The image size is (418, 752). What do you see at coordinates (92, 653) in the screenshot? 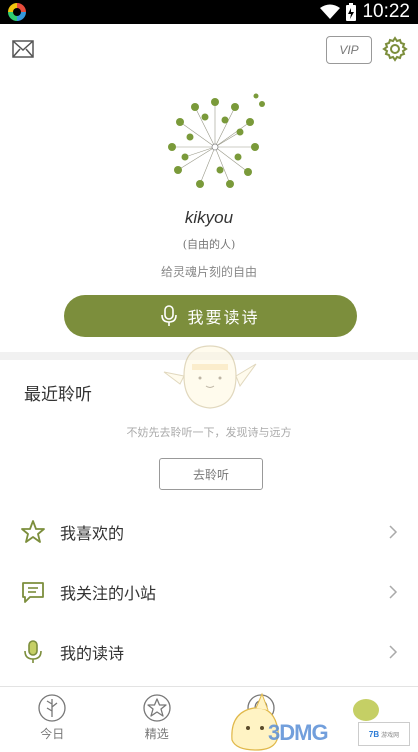
I see `menu-item-label: 我的读诗` at bounding box center [92, 653].